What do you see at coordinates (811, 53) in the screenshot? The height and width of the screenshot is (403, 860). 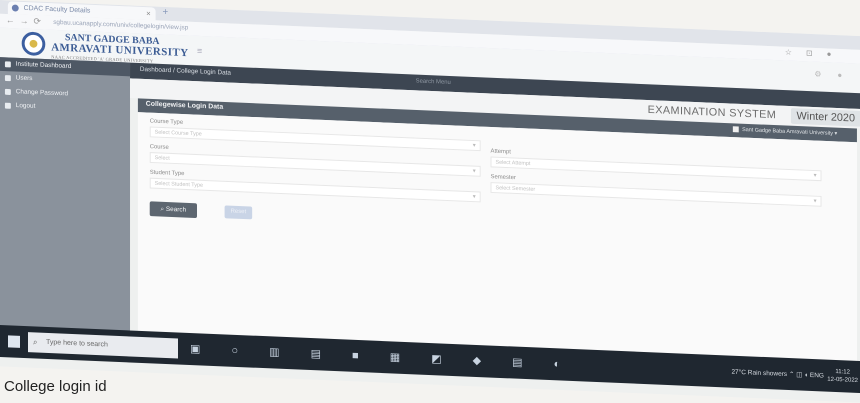 I see `browser-toolbar-icons: ☆ ⊡ ●` at bounding box center [811, 53].